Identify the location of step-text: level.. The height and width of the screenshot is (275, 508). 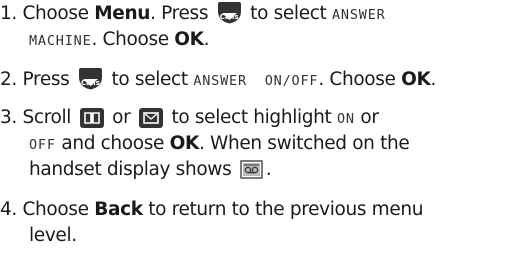
(53, 235).